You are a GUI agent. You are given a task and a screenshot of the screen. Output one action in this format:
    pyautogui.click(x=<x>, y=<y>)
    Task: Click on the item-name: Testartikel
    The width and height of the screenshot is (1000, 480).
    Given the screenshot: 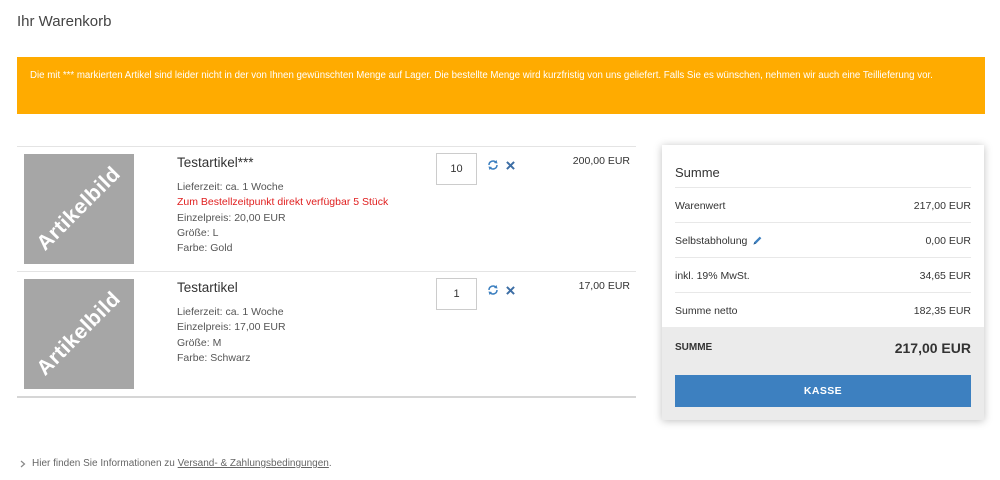 What is the action you would take?
    pyautogui.click(x=231, y=287)
    